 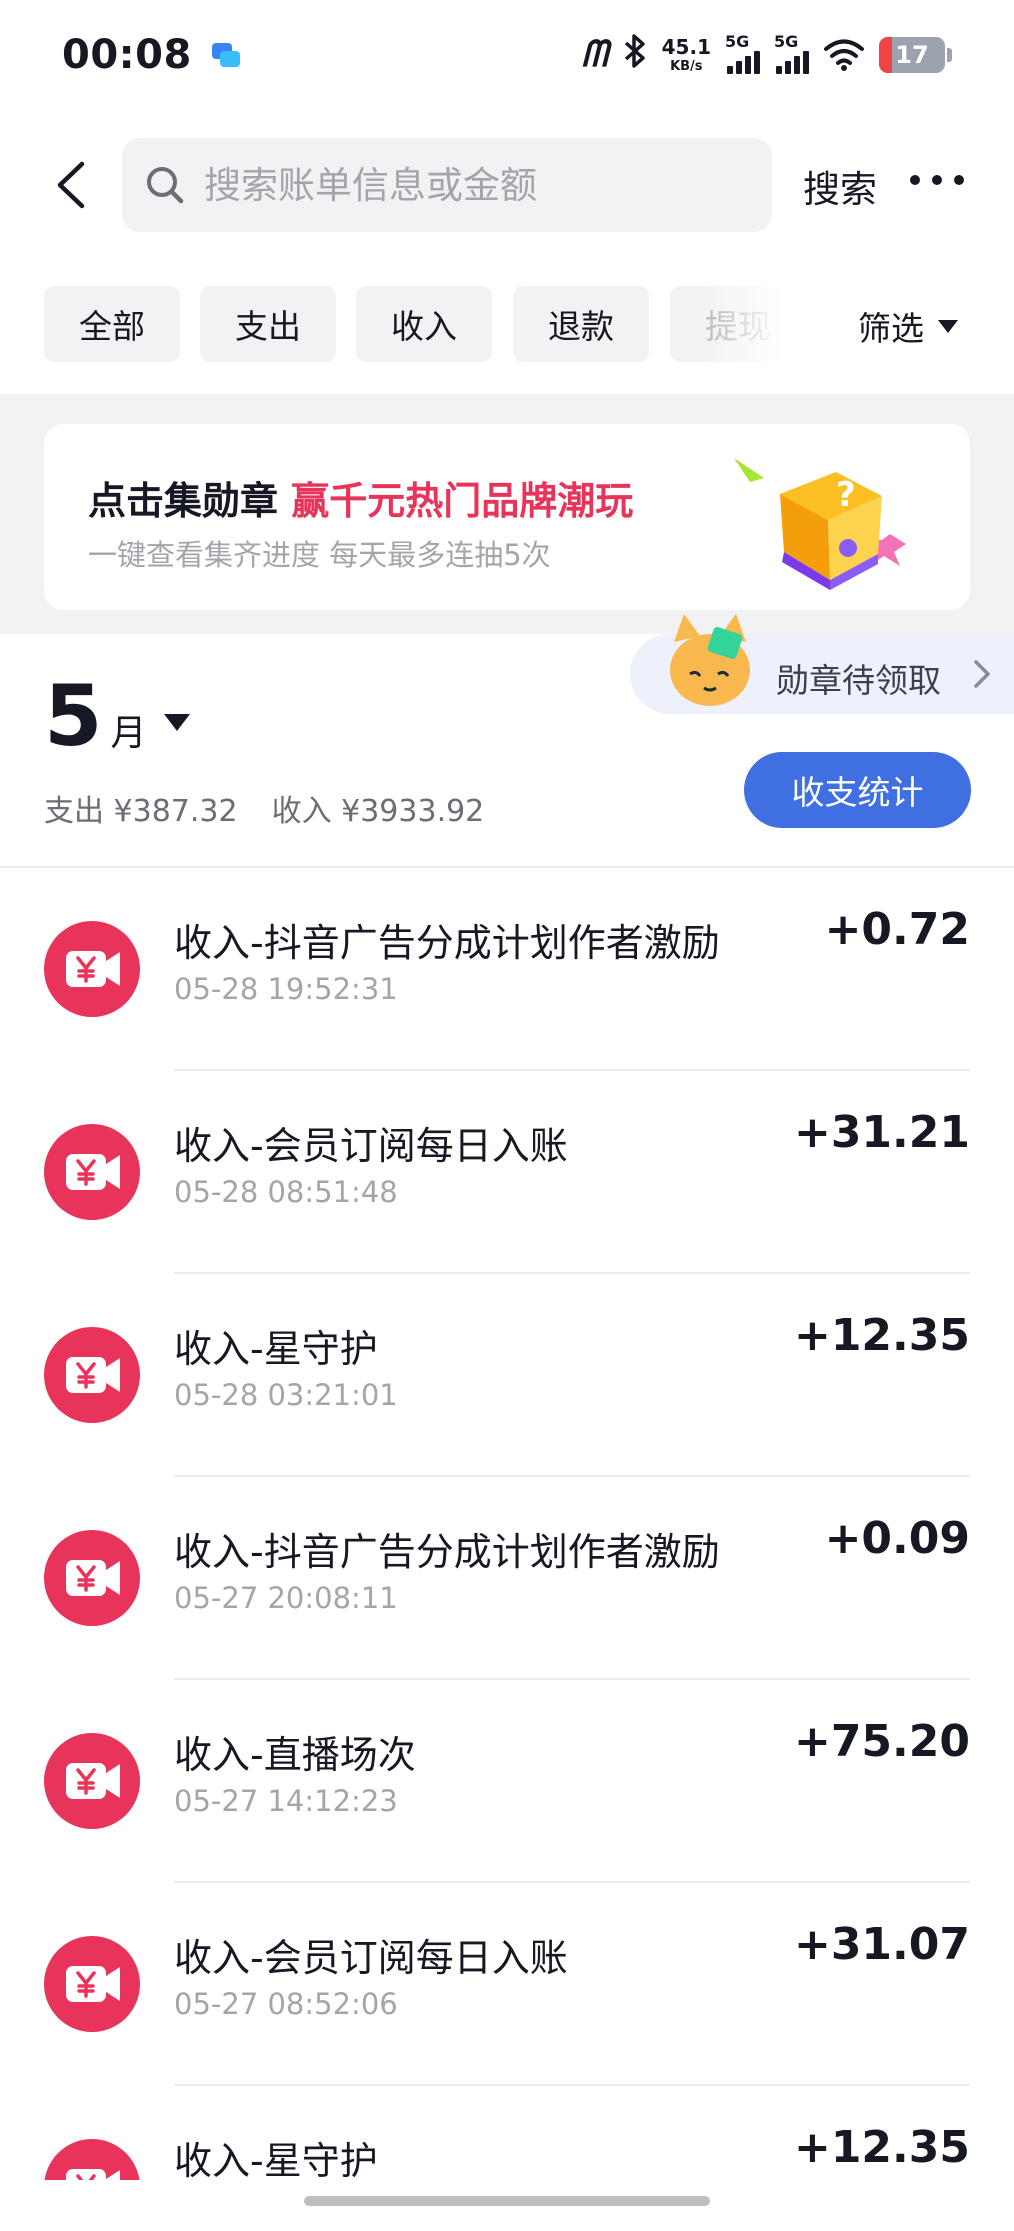 What do you see at coordinates (791, 53) in the screenshot?
I see `sim2-signal-icon: 5G` at bounding box center [791, 53].